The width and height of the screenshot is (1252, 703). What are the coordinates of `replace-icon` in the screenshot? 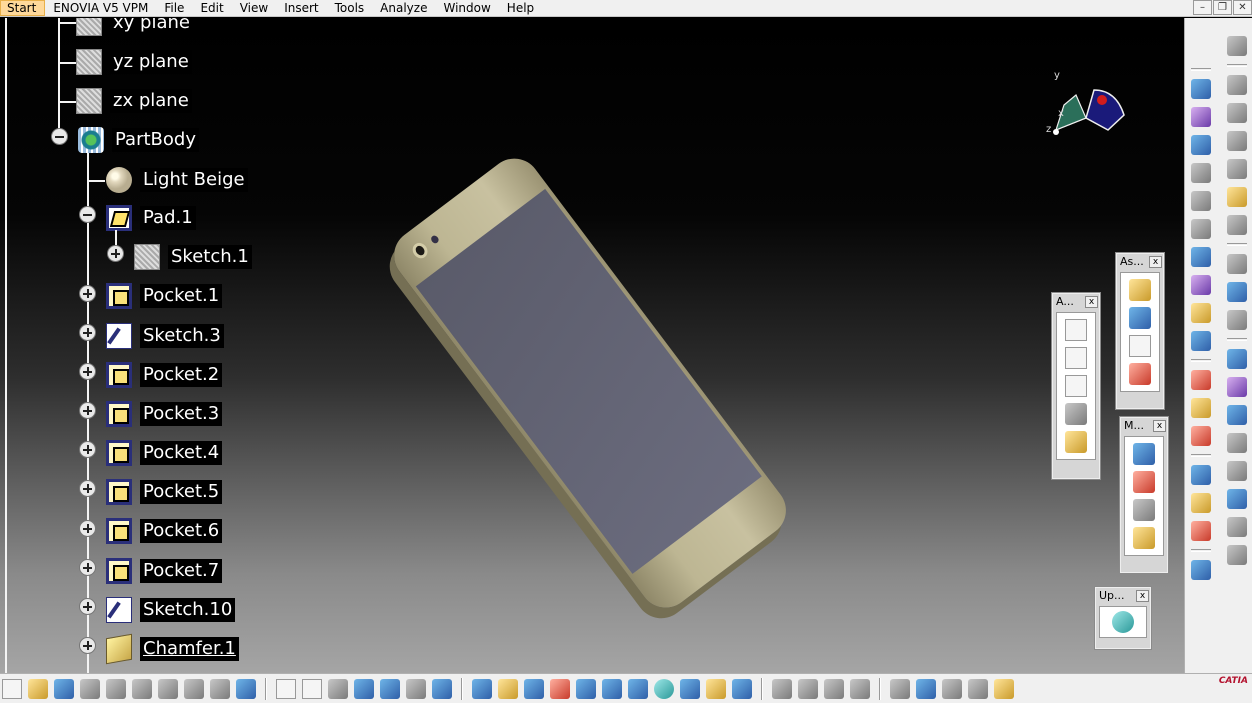 It's located at (1237, 359).